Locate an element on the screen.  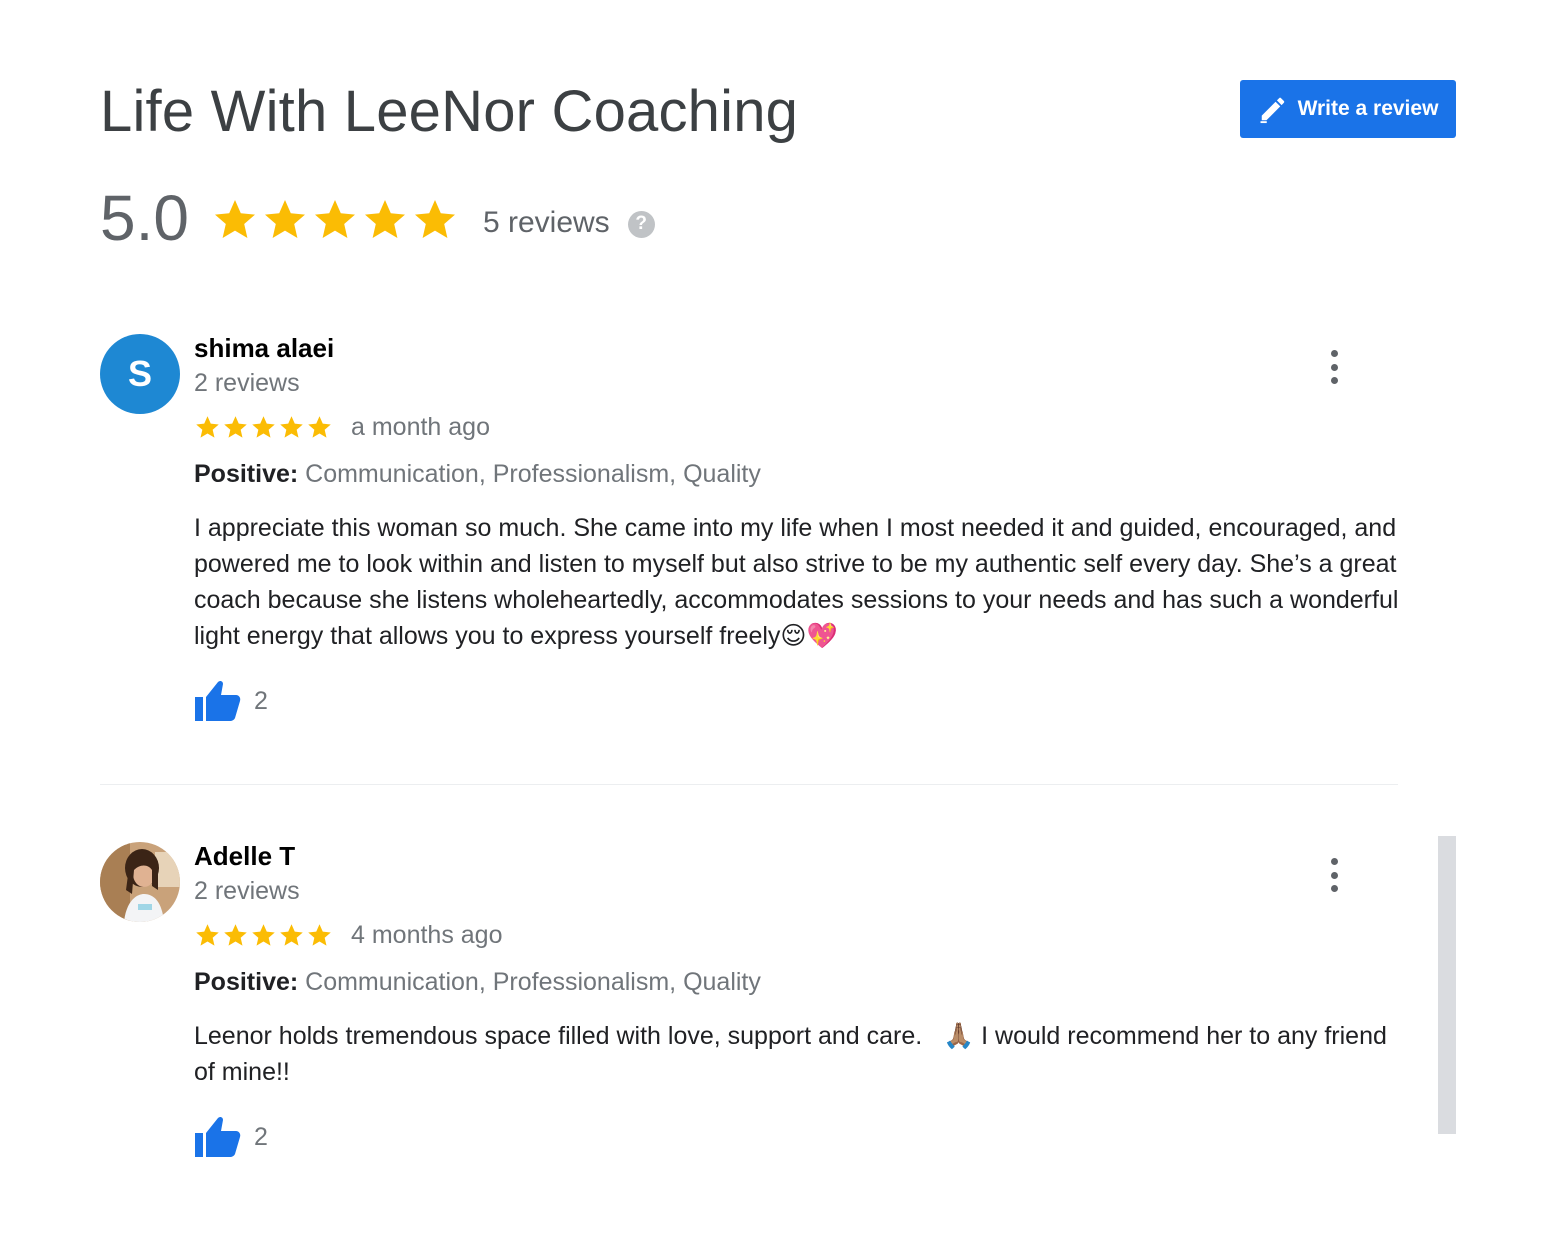
rating-stars is located at coordinates (335, 220).